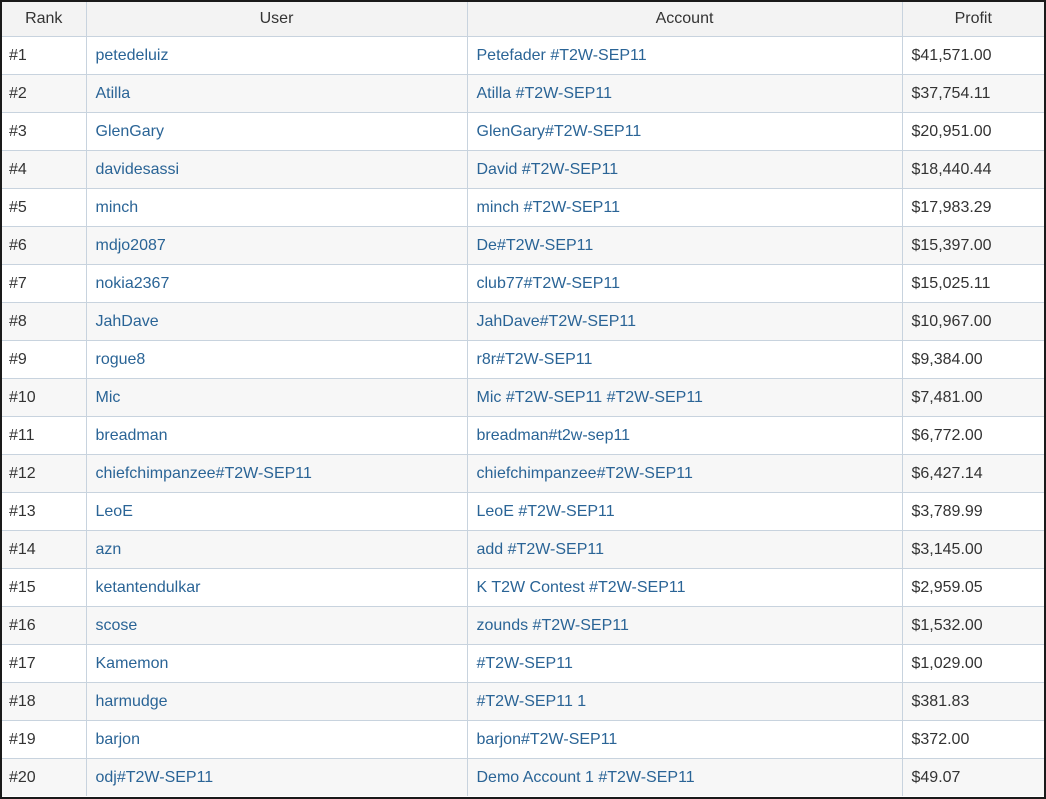  What do you see at coordinates (685, 739) in the screenshot?
I see `account-cell: barjon#T2W-SEP11` at bounding box center [685, 739].